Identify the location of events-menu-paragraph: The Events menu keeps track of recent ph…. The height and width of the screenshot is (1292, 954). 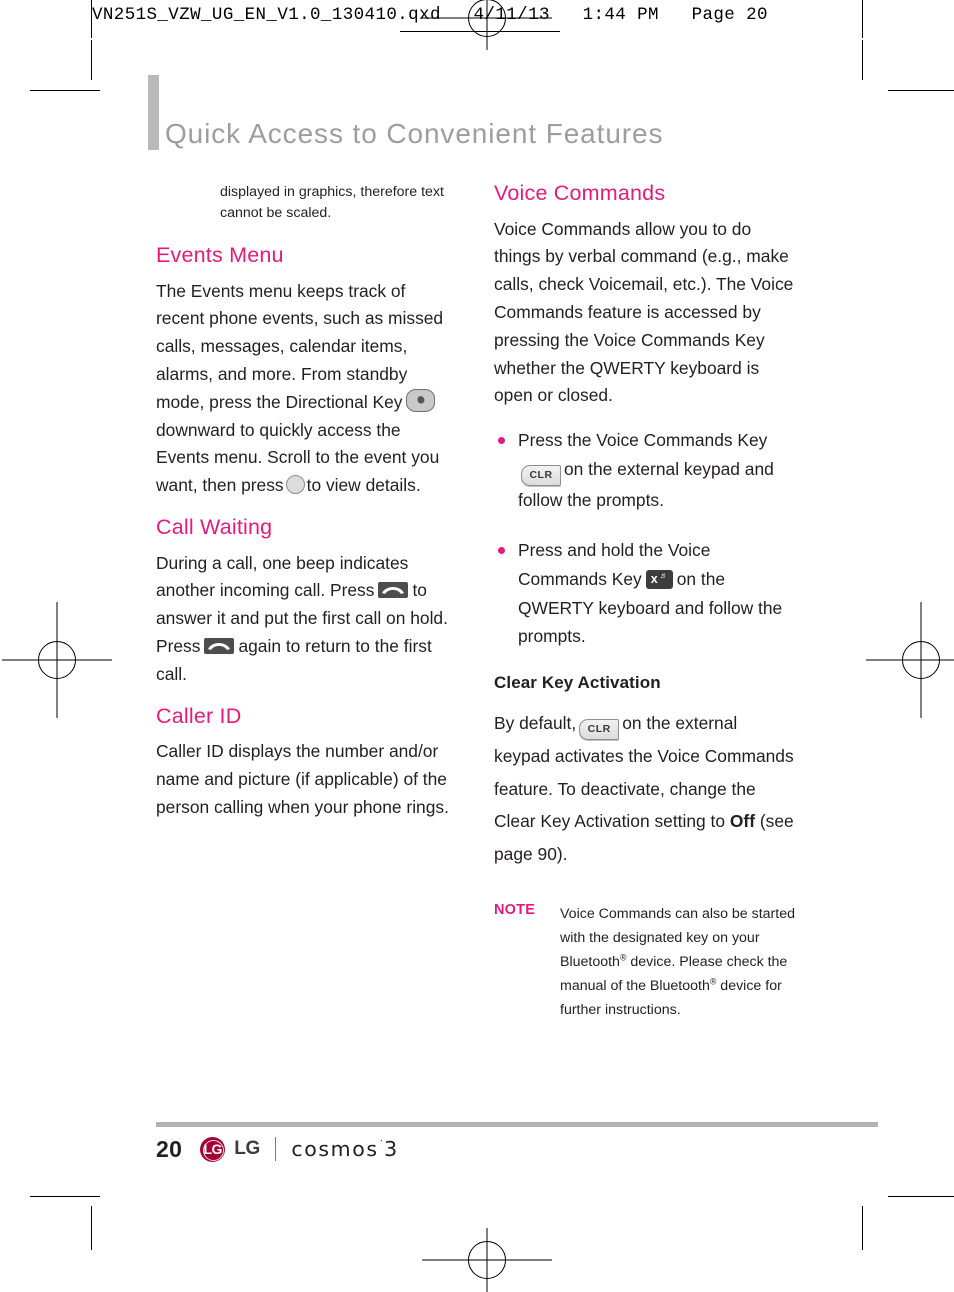
(307, 389).